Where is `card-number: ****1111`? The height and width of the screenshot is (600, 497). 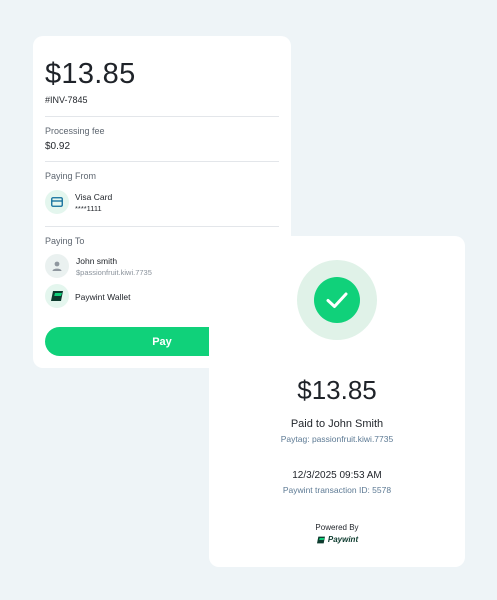
card-number: ****1111 is located at coordinates (88, 208).